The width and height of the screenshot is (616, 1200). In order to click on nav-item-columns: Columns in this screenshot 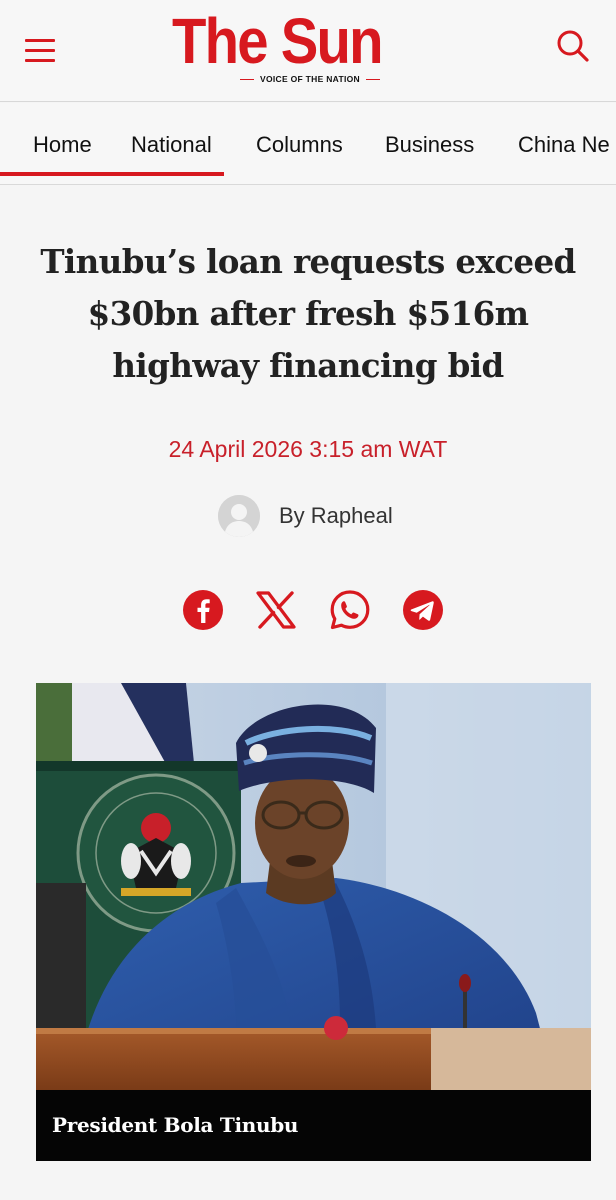, I will do `click(299, 145)`.